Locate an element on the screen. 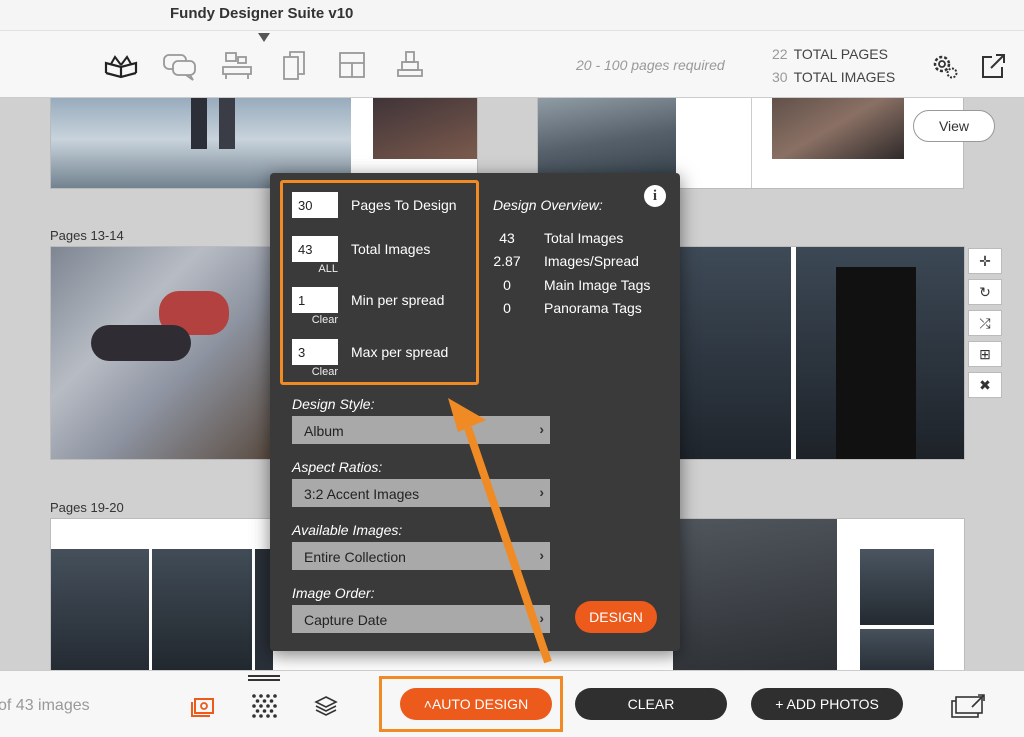 The image size is (1024, 737). total-pages-label: TOTAL PAGES is located at coordinates (840, 54).